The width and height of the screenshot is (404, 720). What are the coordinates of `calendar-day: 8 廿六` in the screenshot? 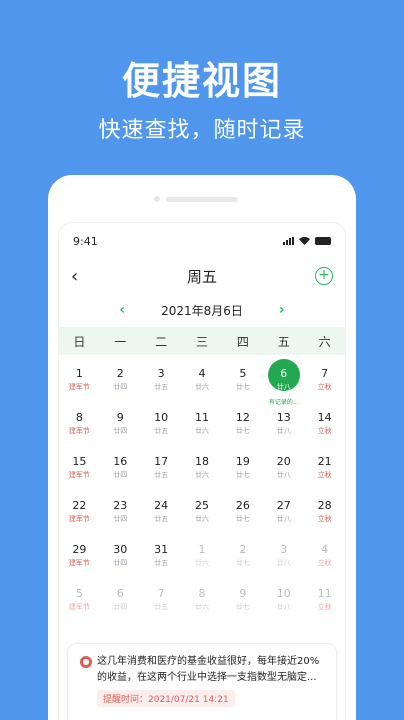 It's located at (202, 601).